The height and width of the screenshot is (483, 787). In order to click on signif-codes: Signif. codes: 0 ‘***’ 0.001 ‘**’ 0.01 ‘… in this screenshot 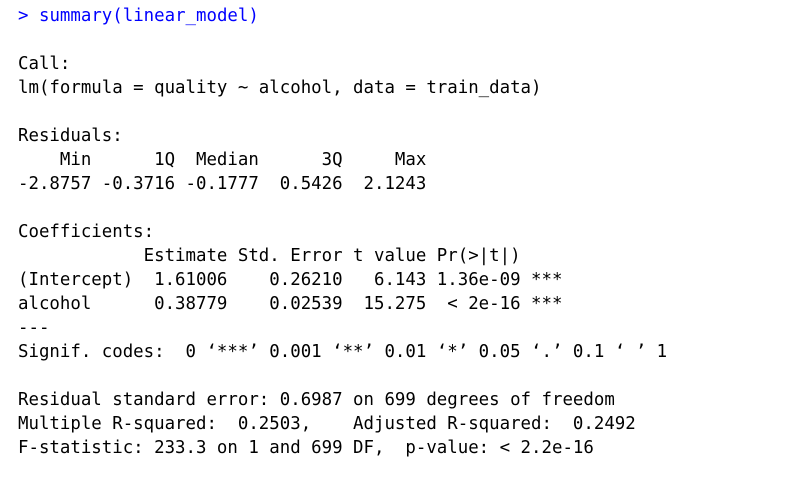, I will do `click(343, 352)`.